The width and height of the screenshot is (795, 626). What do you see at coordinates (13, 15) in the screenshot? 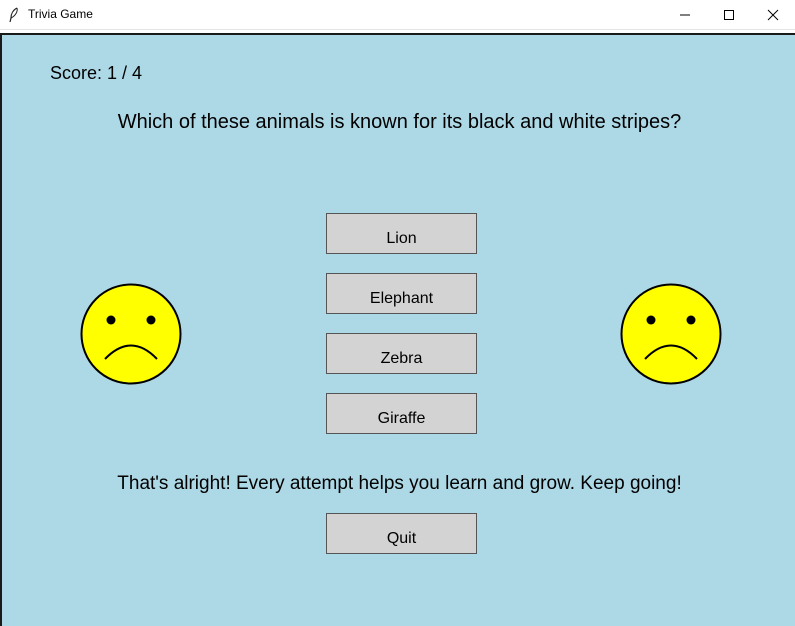
I see `feather-icon` at bounding box center [13, 15].